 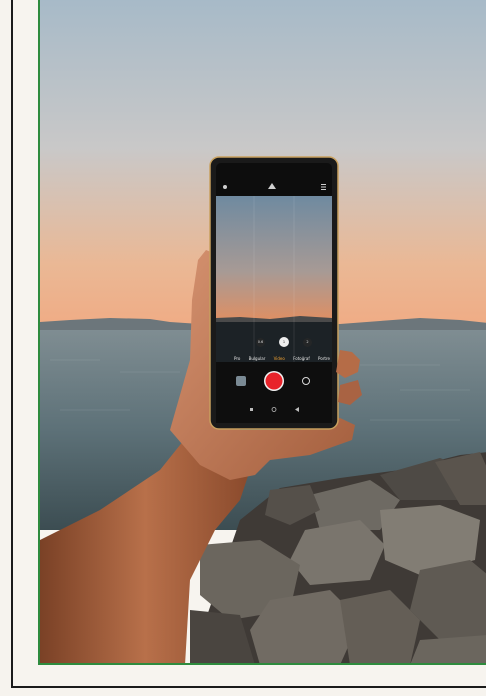 What do you see at coordinates (274, 381) in the screenshot?
I see `record-button` at bounding box center [274, 381].